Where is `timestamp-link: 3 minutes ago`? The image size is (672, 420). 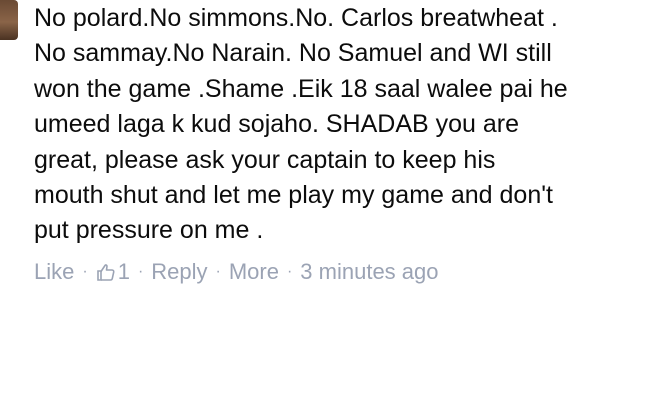 timestamp-link: 3 minutes ago is located at coordinates (369, 272).